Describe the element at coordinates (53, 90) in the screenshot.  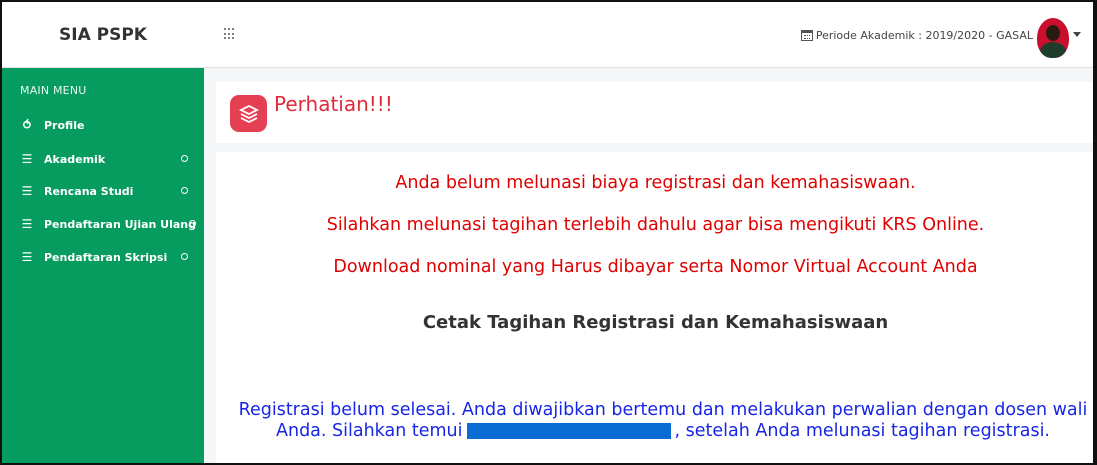
I see `menu-title: MAIN MENU` at that location.